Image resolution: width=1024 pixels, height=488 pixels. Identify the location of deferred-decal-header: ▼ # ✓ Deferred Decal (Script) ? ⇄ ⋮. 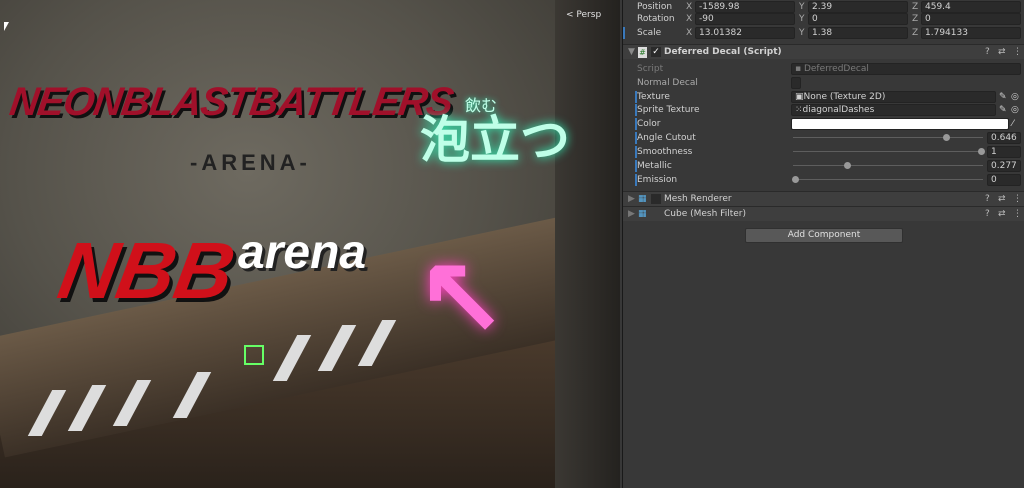
(823, 51).